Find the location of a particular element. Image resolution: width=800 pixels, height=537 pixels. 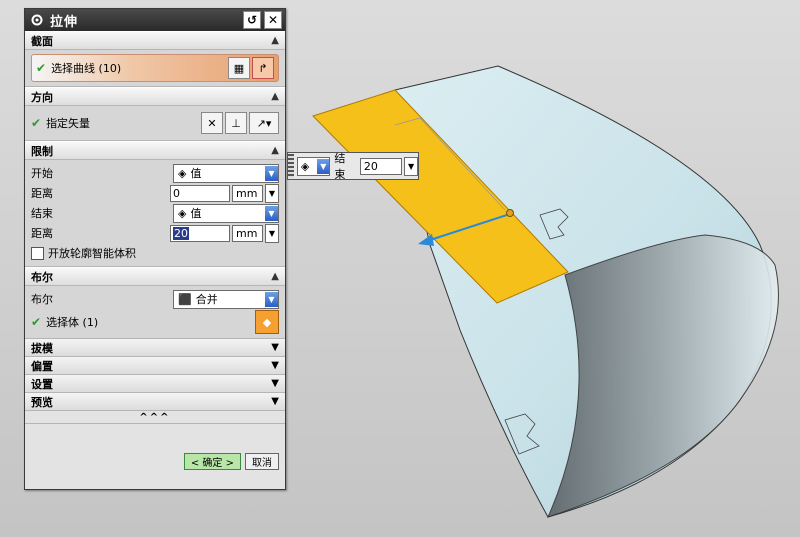

popup-value-input: 20 is located at coordinates (381, 166).